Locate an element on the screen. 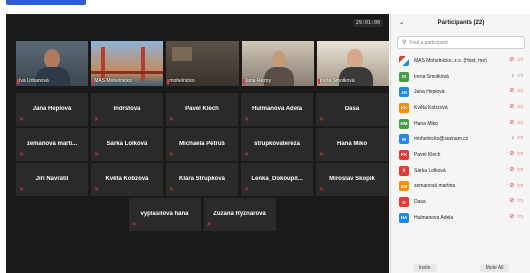 Image resolution: width=530 pixels, height=273 pixels. mute-all-button: Mute All is located at coordinates (494, 268).